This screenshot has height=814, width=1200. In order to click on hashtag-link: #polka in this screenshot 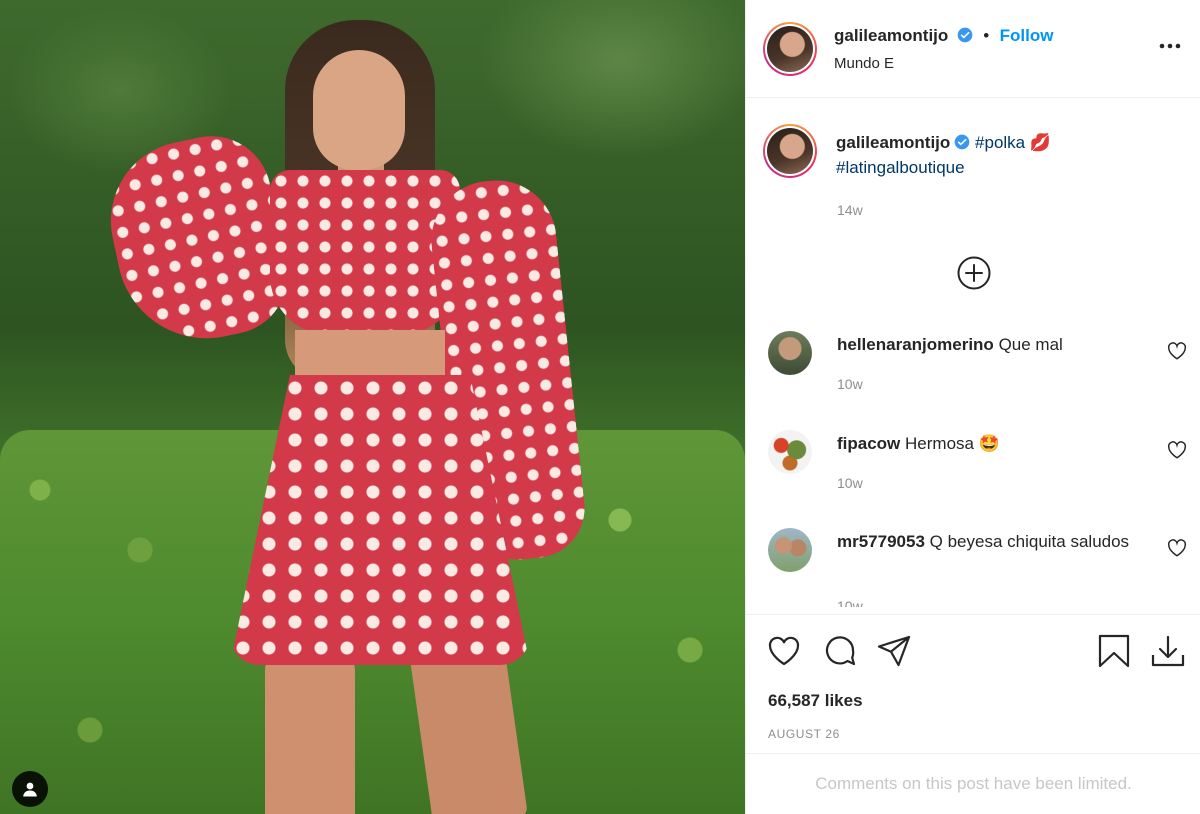, I will do `click(1000, 142)`.